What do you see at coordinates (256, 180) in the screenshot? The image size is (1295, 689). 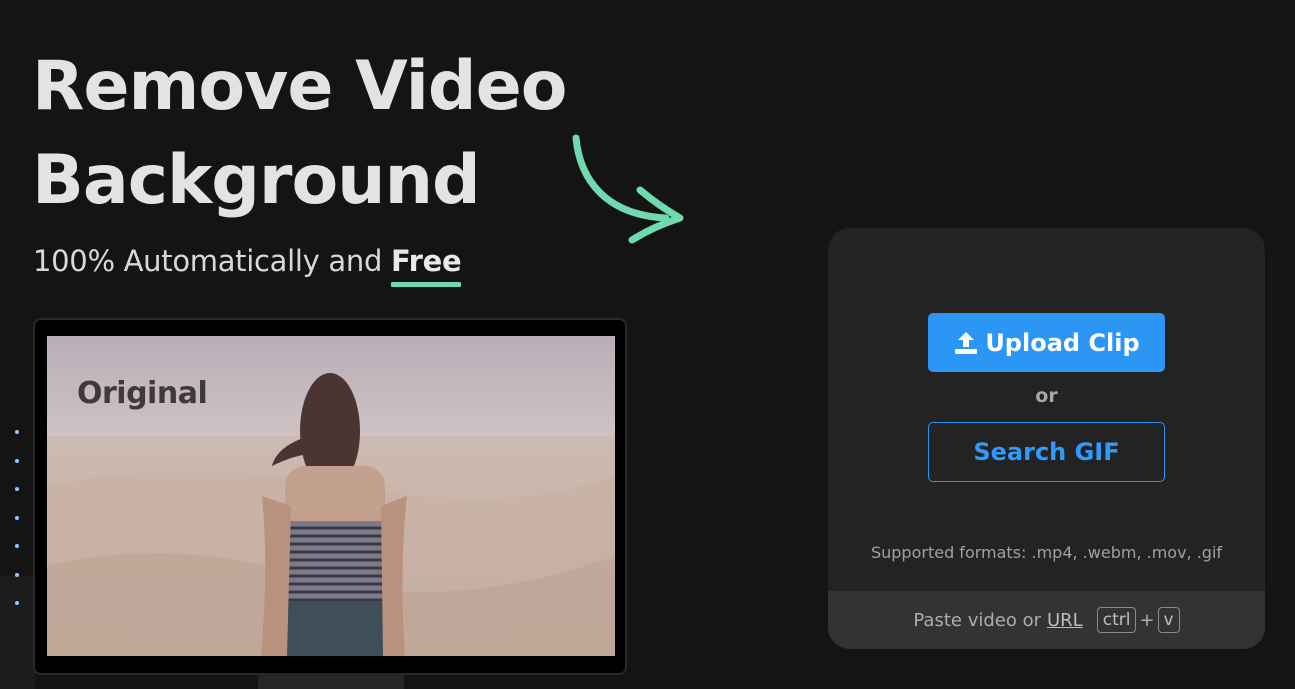 I see `title-line-2: Background` at bounding box center [256, 180].